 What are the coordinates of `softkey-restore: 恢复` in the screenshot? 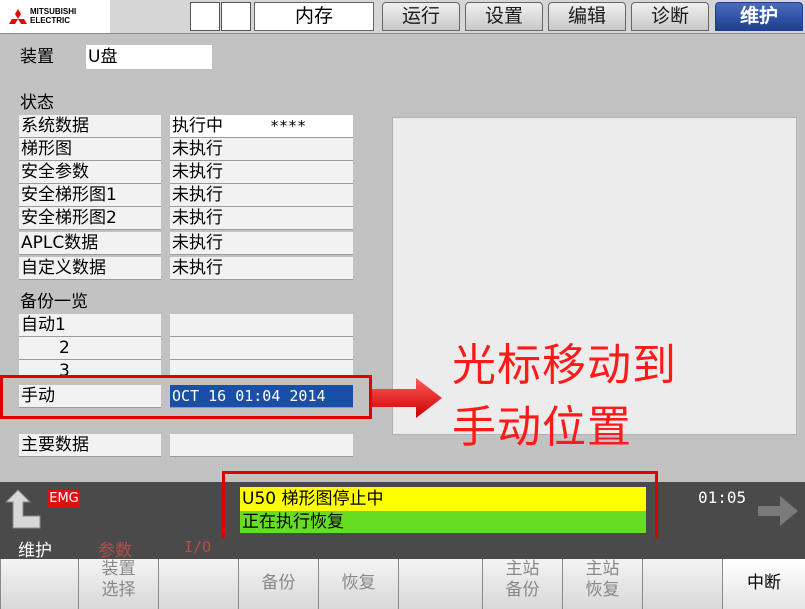 It's located at (358, 584).